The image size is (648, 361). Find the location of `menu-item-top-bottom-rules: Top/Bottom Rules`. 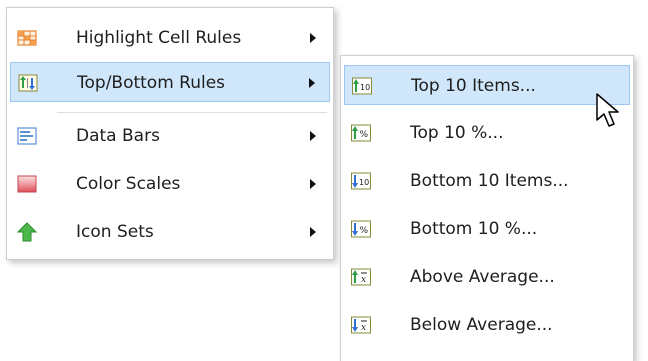

menu-item-top-bottom-rules: Top/Bottom Rules is located at coordinates (170, 82).